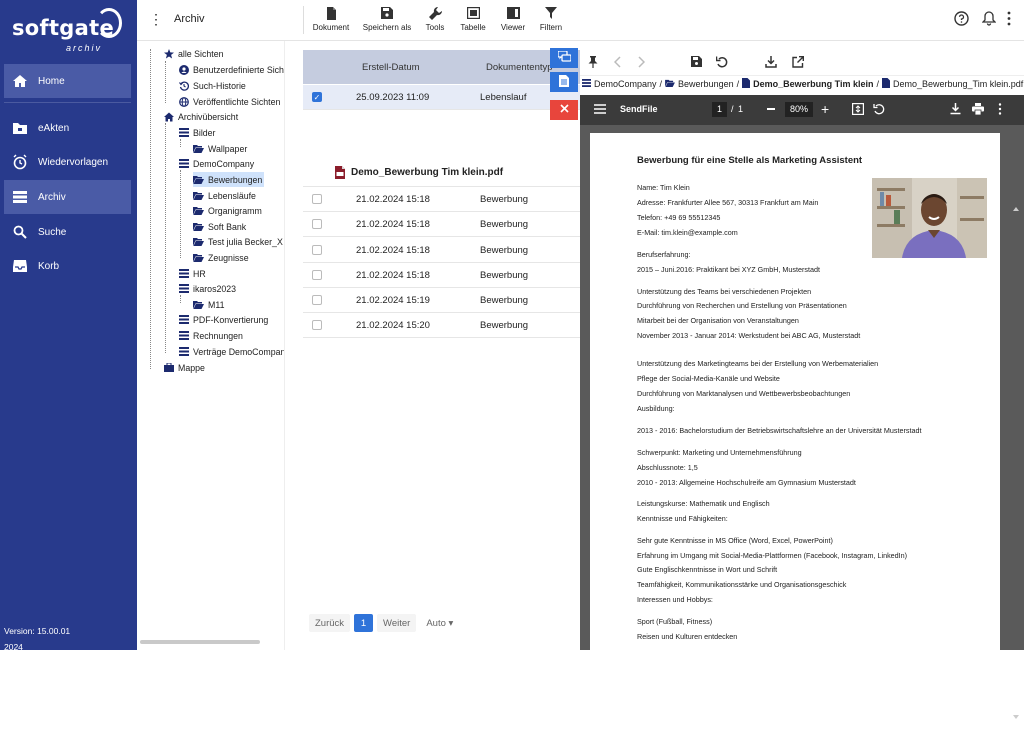  What do you see at coordinates (721, 63) in the screenshot?
I see `undo-icon` at bounding box center [721, 63].